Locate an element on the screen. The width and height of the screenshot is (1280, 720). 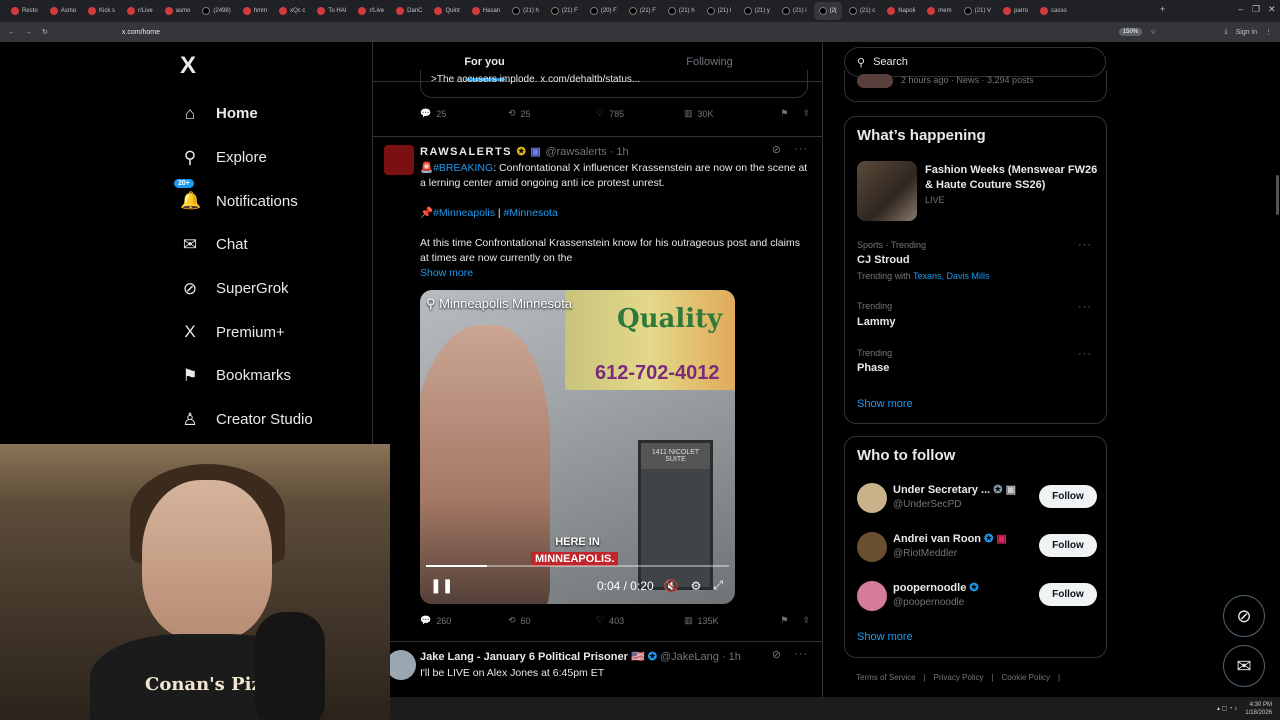
forward-icon: → is located at coordinates (28, 32).